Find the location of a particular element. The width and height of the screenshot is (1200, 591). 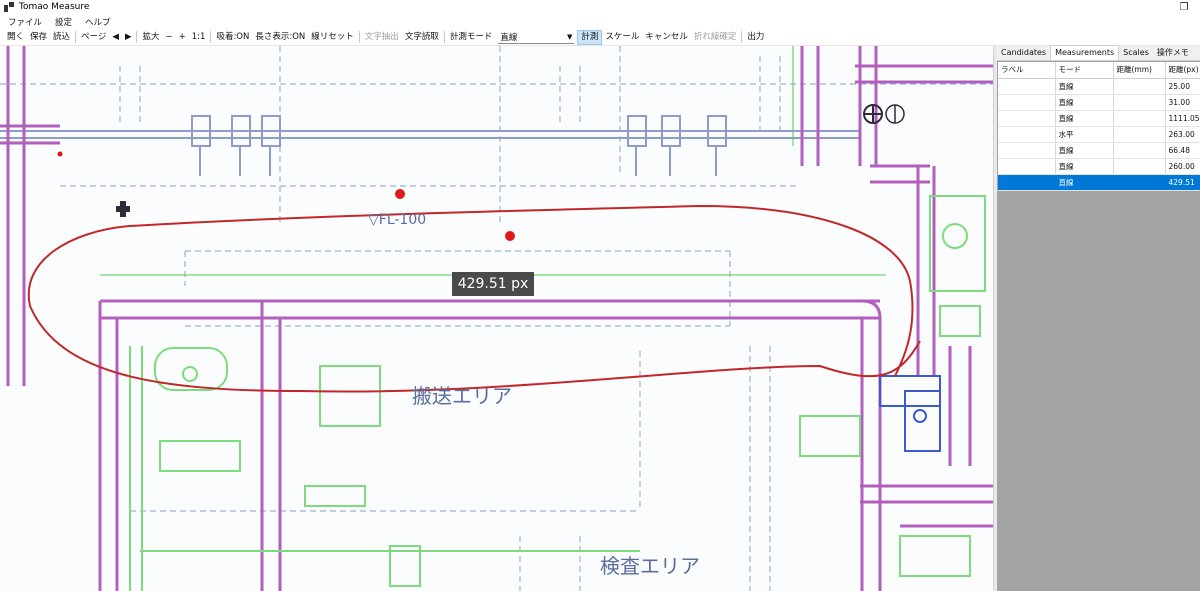

table-row: 直線 66.48 is located at coordinates (1099, 150).